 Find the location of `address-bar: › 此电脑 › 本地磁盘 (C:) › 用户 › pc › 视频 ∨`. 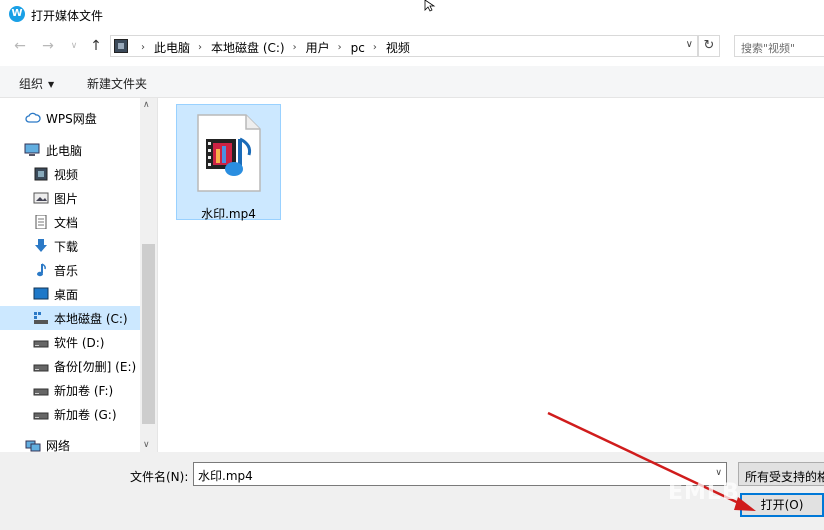

address-bar: › 此电脑 › 本地磁盘 (C:) › 用户 › pc › 视频 ∨ is located at coordinates (404, 46).